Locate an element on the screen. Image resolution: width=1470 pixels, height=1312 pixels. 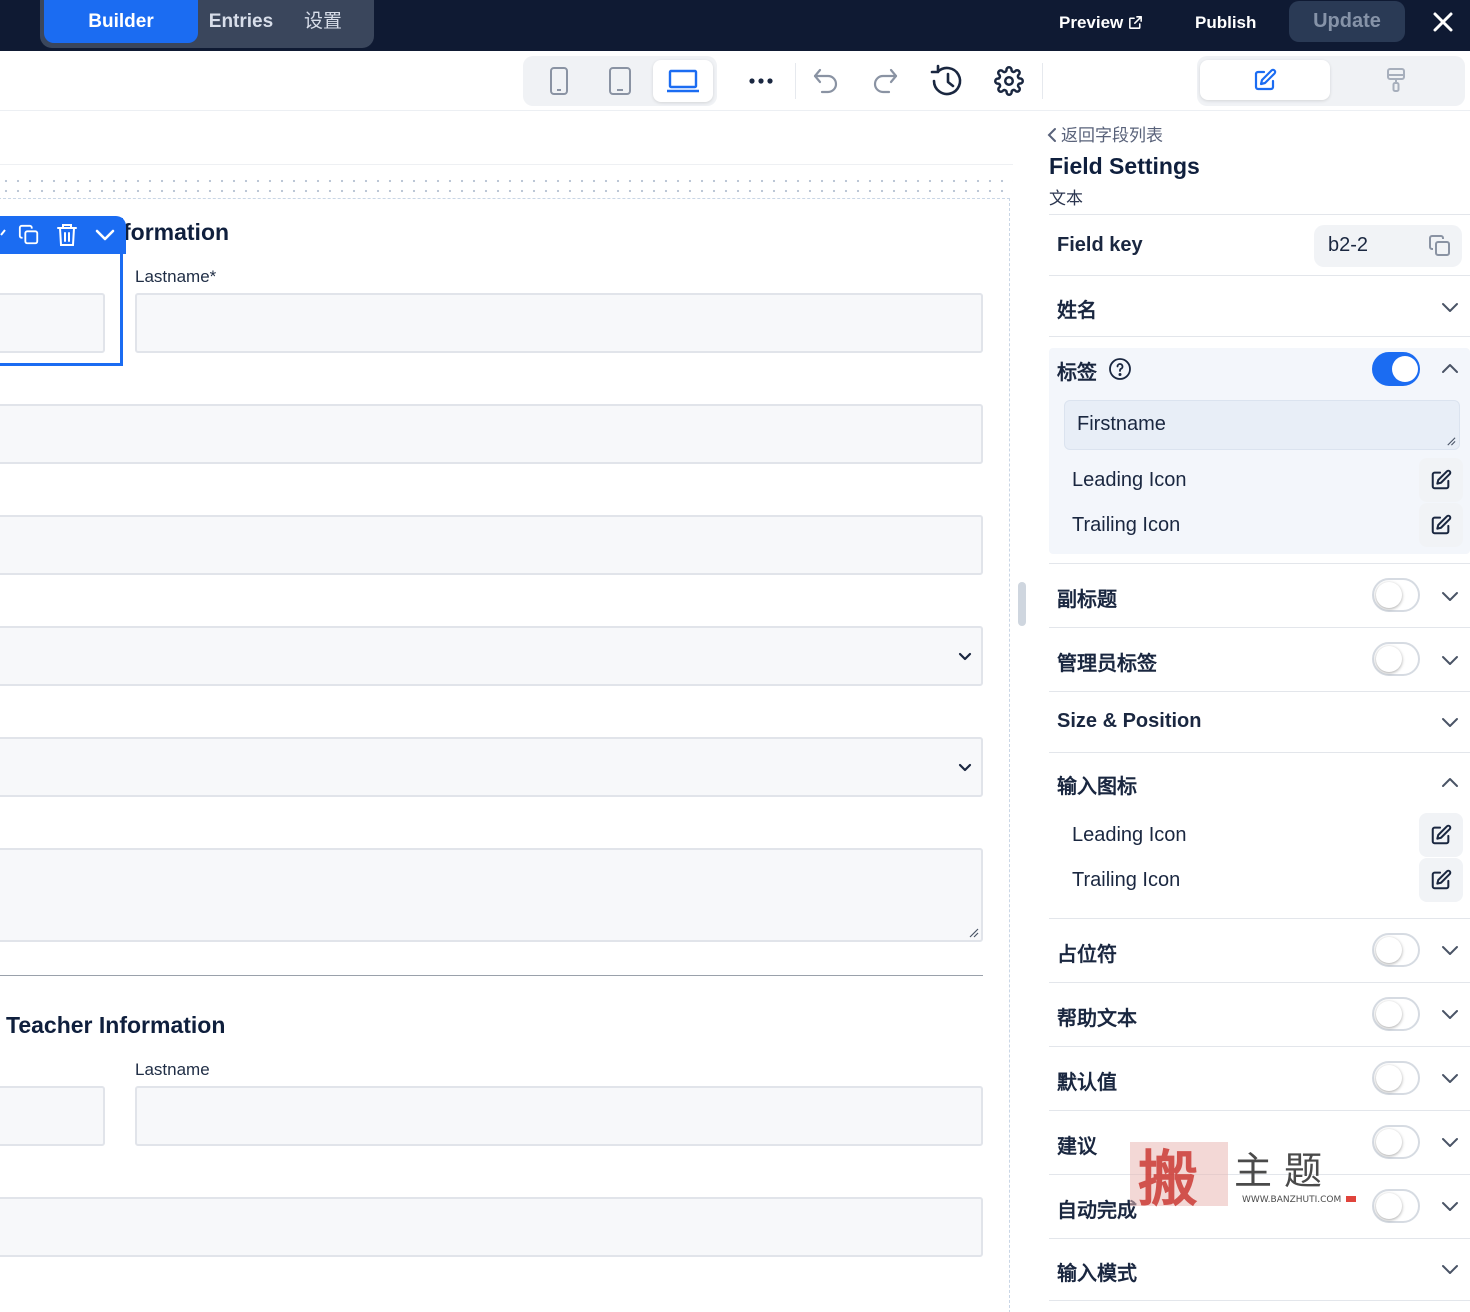
trailing-icon-label: Trailing Icon is located at coordinates (1126, 525).